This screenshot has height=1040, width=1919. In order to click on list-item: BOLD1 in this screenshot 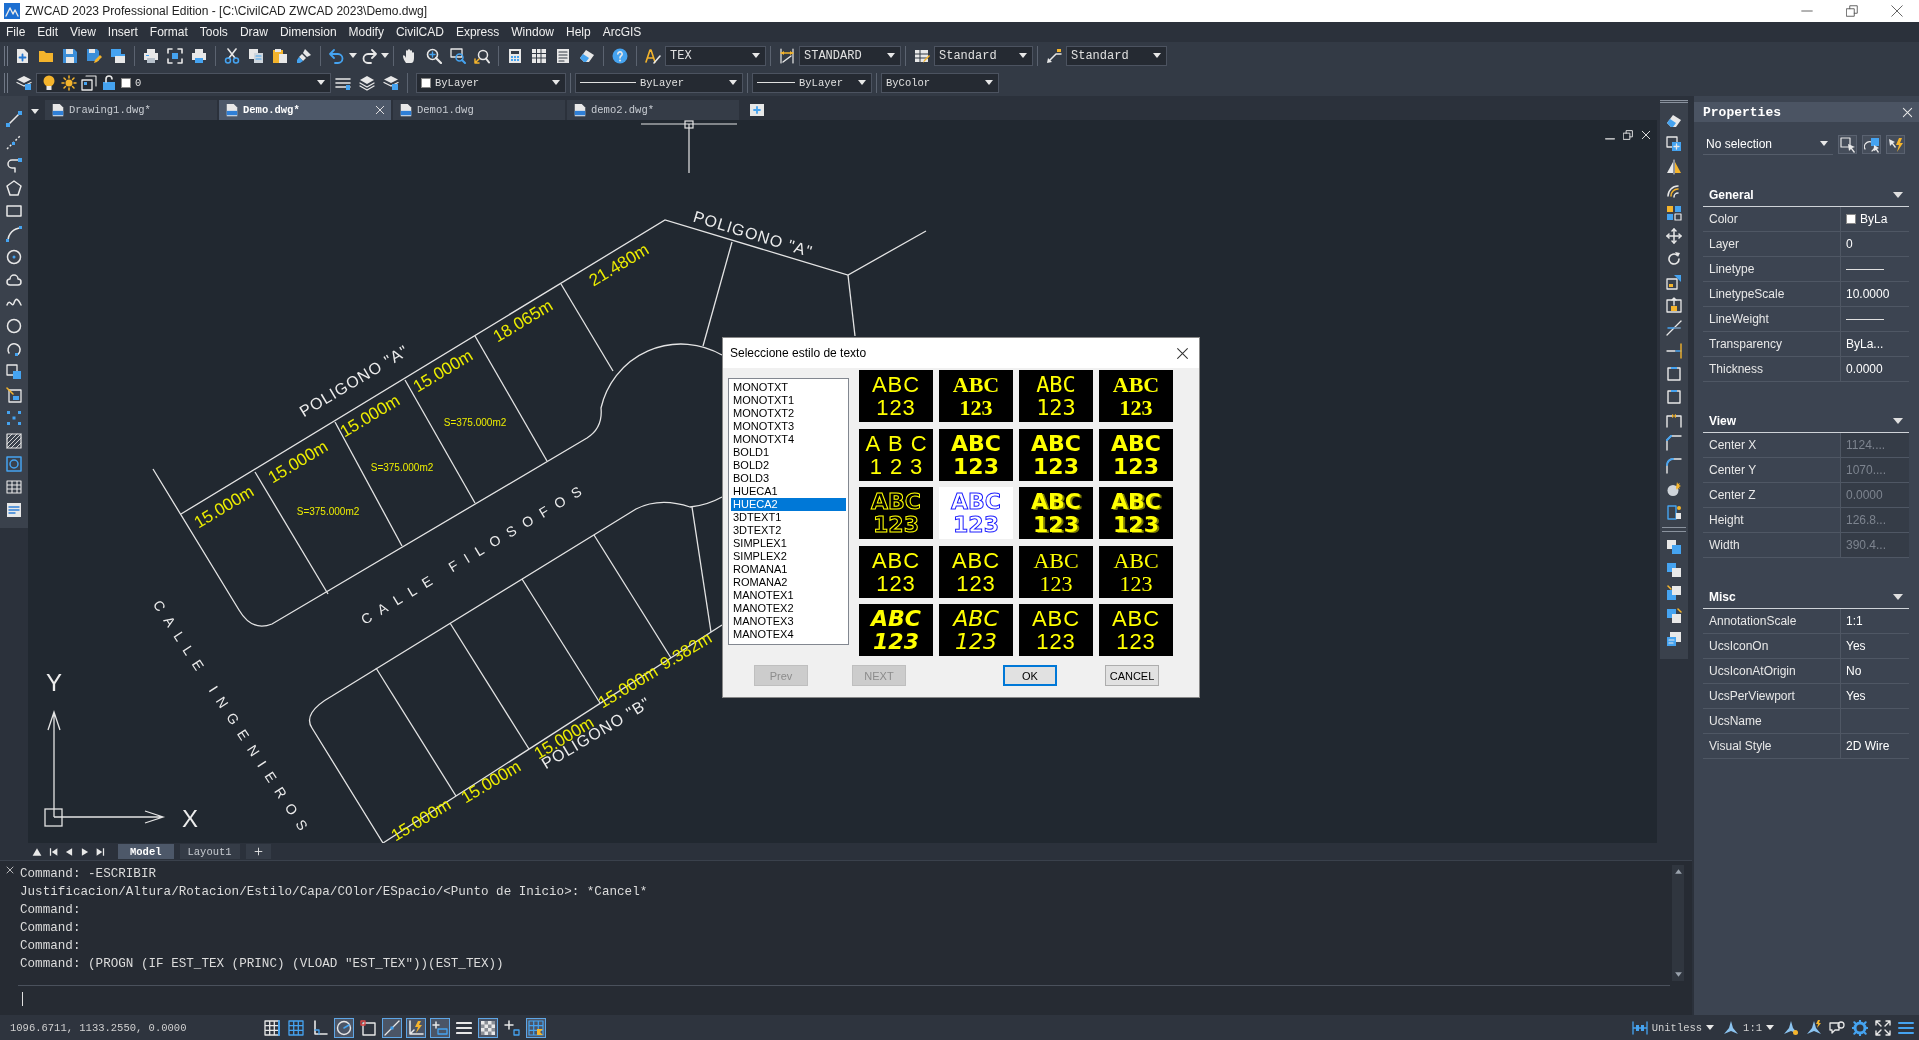, I will do `click(788, 452)`.